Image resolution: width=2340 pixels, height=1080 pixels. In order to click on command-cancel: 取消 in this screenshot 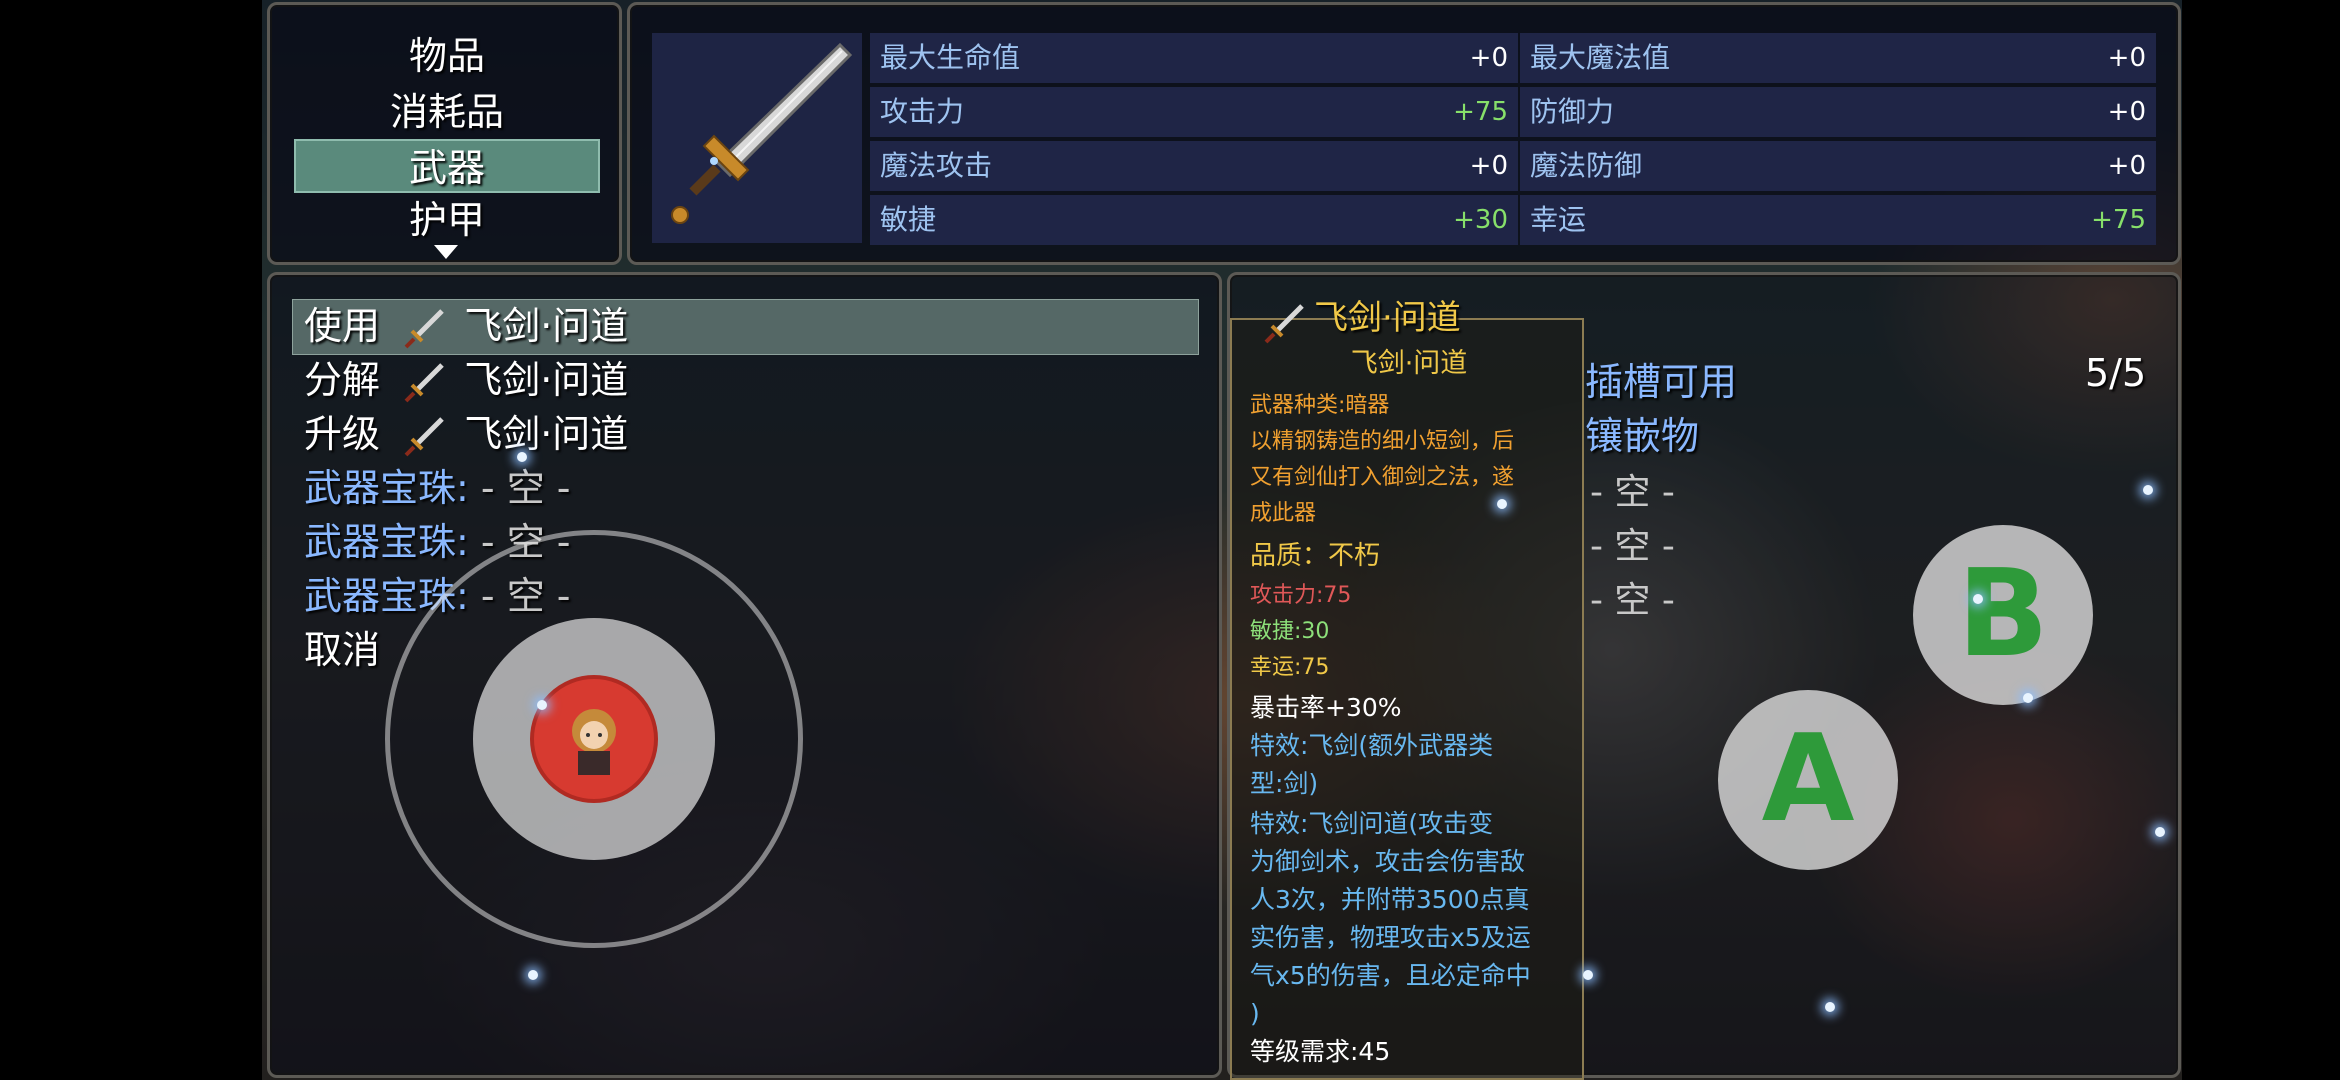, I will do `click(342, 650)`.